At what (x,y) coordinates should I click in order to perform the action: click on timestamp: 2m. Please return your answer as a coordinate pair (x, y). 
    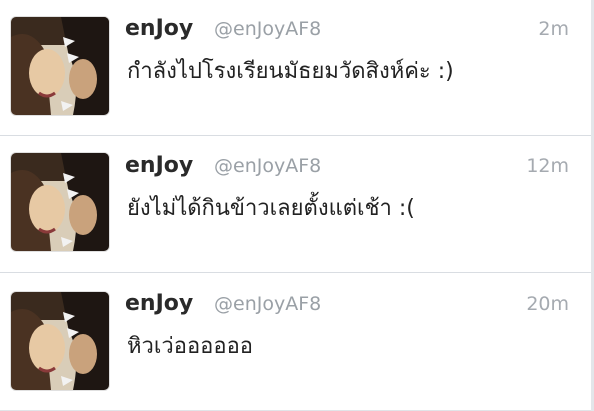
    Looking at the image, I should click on (553, 29).